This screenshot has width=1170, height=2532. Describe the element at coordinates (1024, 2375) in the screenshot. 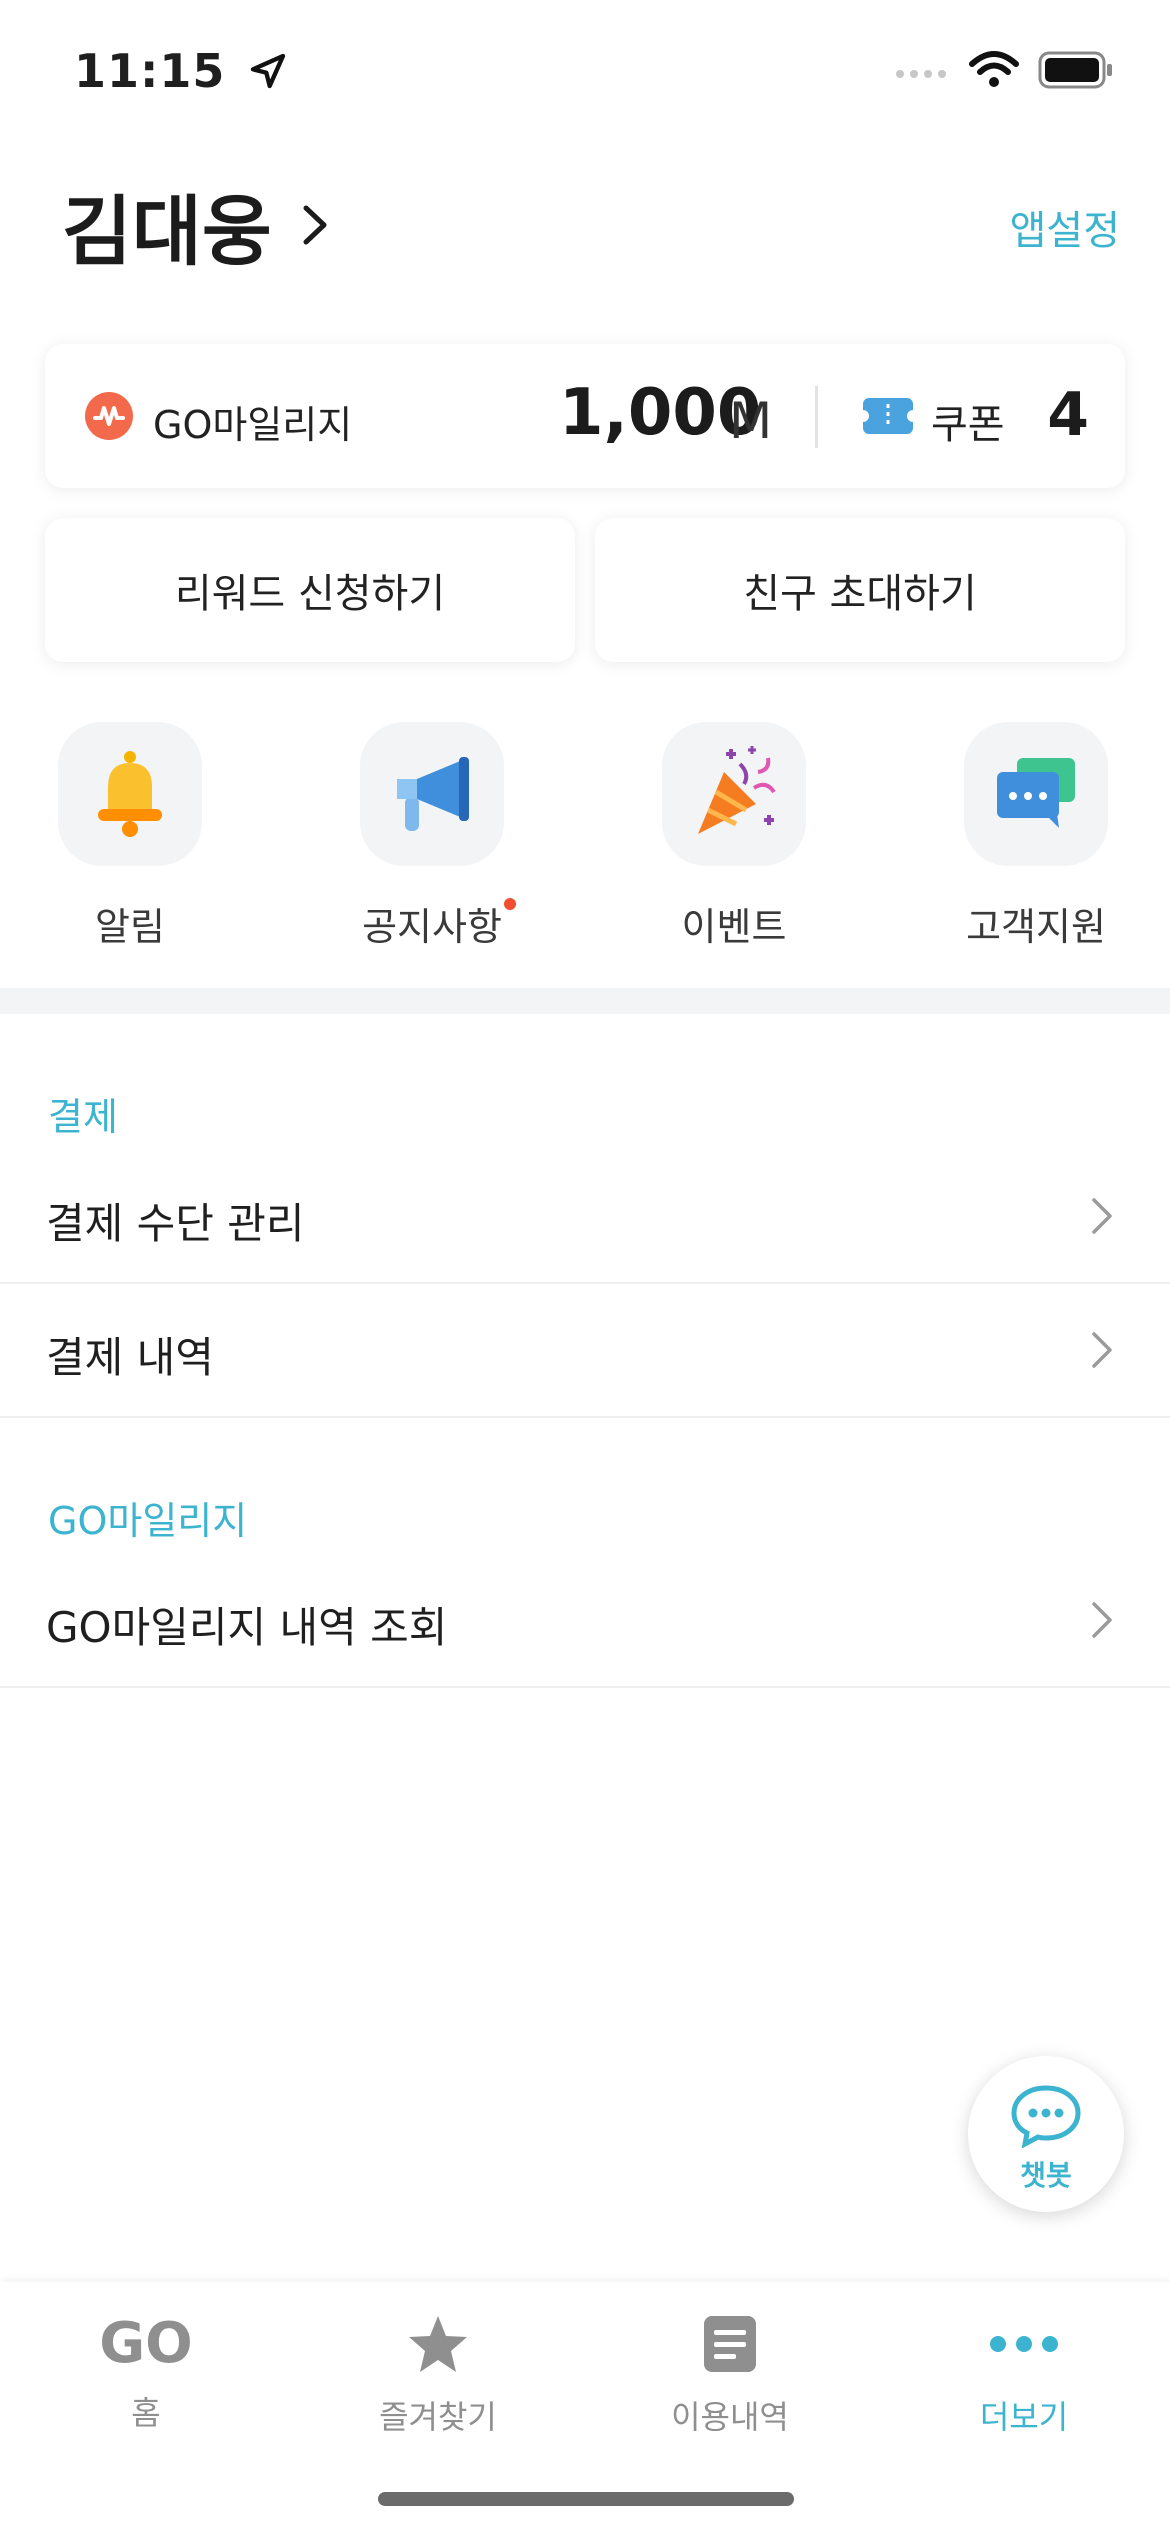

I see `tab-more: 더보기` at that location.